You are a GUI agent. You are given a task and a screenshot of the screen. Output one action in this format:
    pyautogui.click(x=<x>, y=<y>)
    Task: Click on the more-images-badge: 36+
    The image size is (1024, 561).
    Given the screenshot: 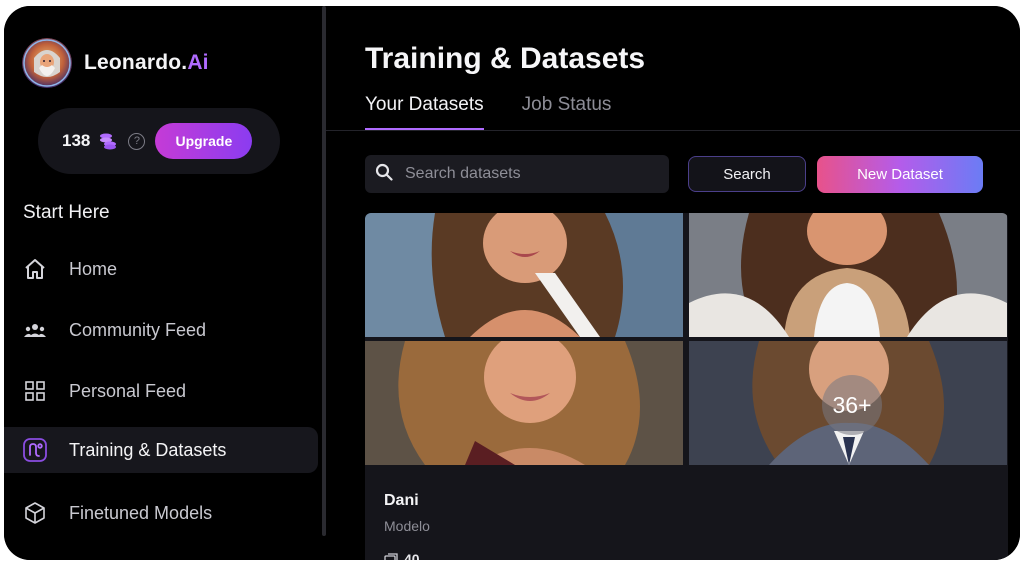 What is the action you would take?
    pyautogui.click(x=852, y=405)
    